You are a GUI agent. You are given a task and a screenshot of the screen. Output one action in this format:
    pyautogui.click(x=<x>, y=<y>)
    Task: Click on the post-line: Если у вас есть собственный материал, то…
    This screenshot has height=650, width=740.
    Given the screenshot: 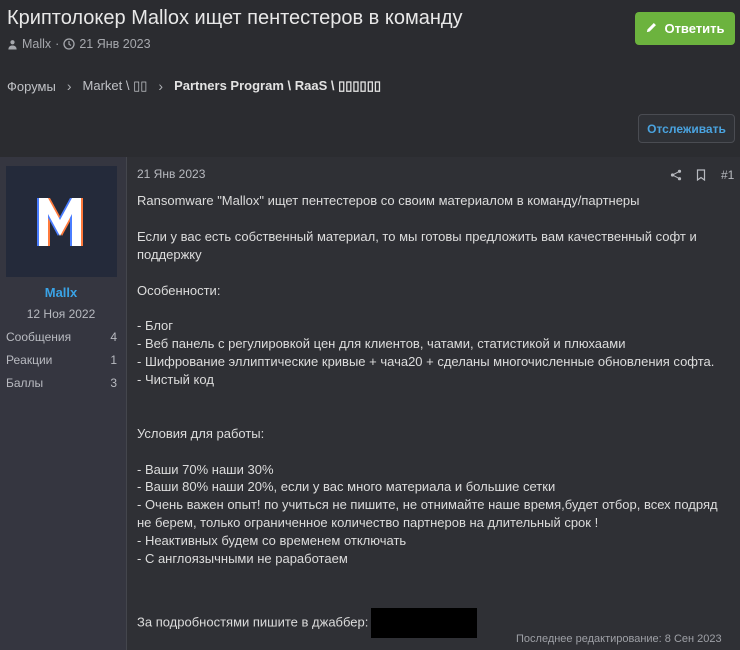 What is the action you would take?
    pyautogui.click(x=417, y=245)
    